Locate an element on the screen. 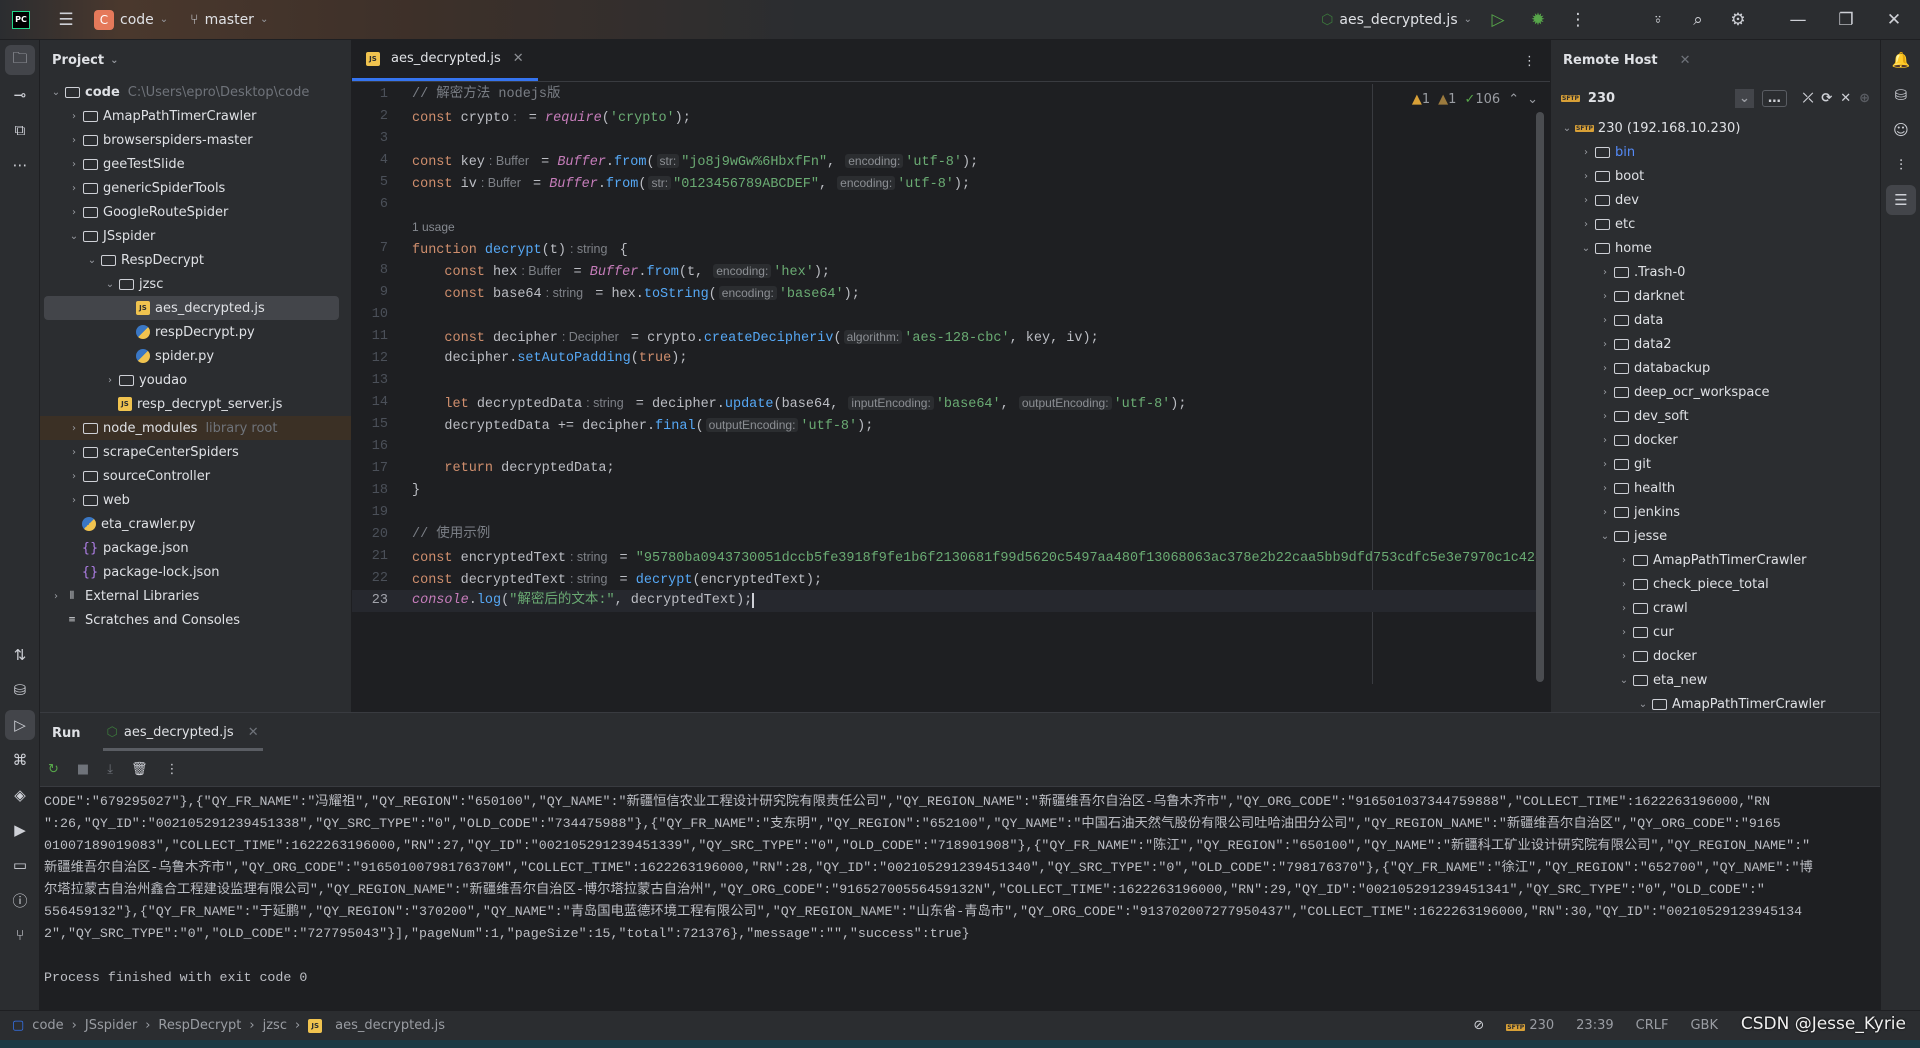 The height and width of the screenshot is (1048, 1920). tree-item: ⌄ jzsc is located at coordinates (195, 284).